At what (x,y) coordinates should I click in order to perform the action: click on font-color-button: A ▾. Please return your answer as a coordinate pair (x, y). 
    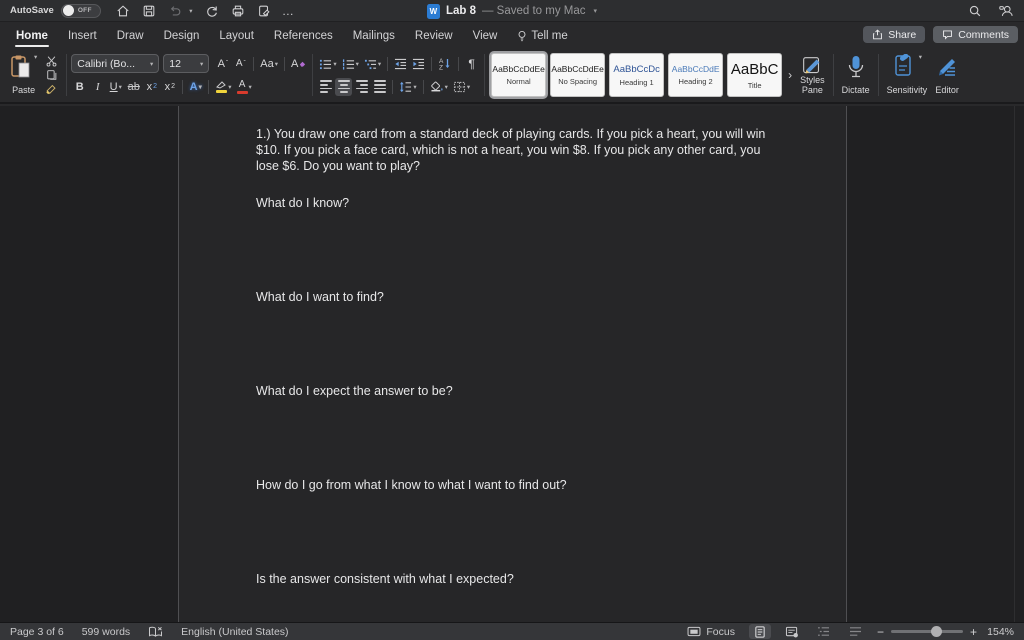
    Looking at the image, I should click on (244, 87).